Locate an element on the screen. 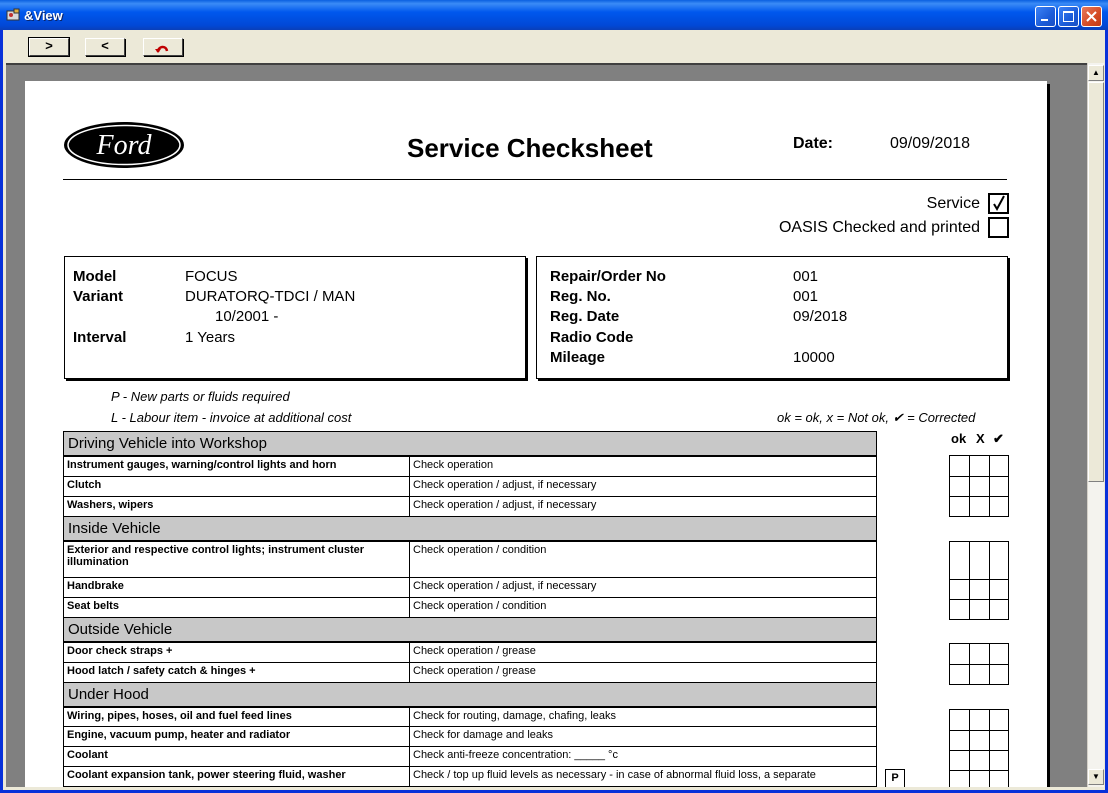  column-corrected-header: ✔ is located at coordinates (998, 438).